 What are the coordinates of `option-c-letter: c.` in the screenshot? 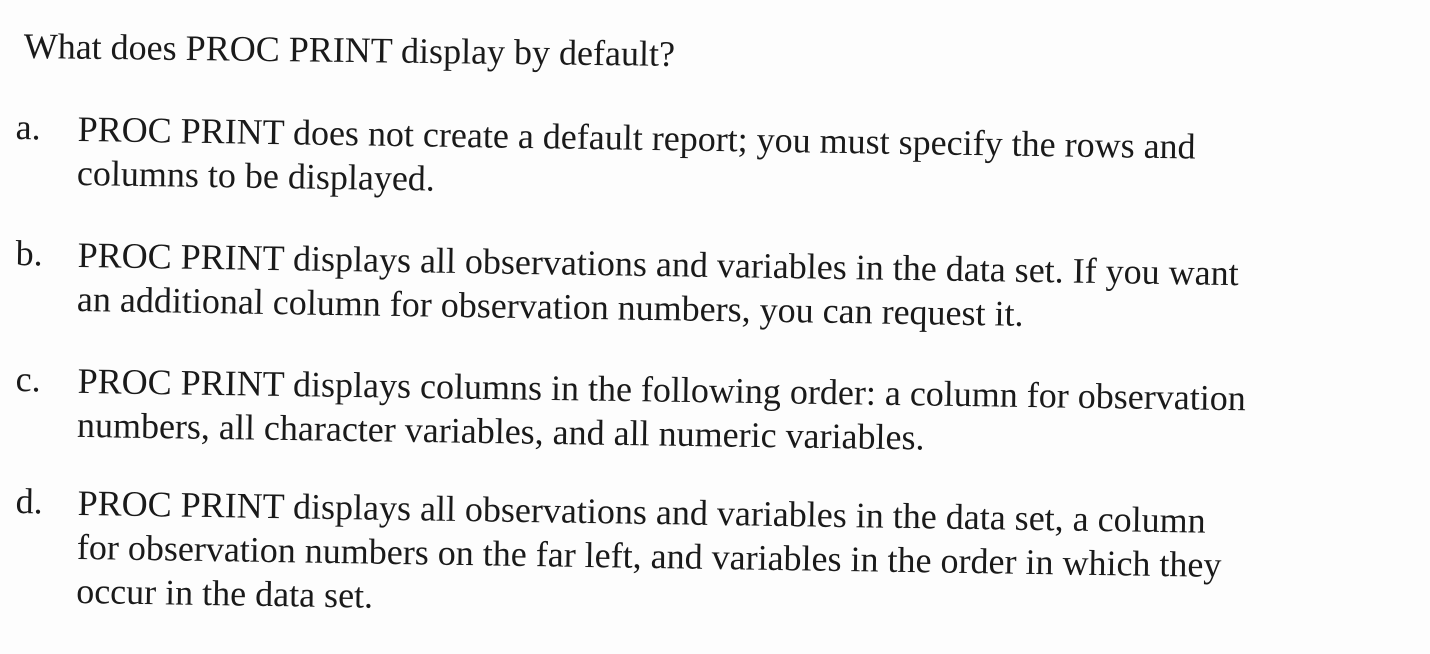 It's located at (28, 379).